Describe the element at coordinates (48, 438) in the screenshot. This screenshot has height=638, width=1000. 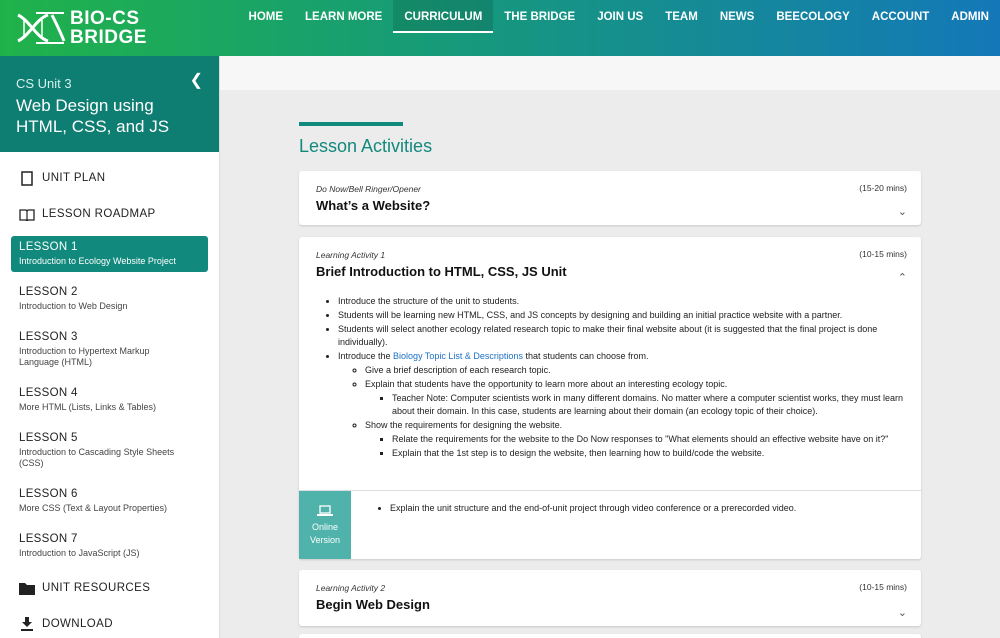
I see `lesson-name: LESSON 5` at that location.